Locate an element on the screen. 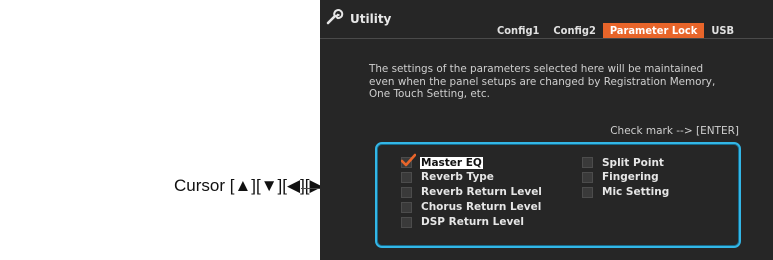 The image size is (773, 260). checkmark-icon is located at coordinates (408, 160).